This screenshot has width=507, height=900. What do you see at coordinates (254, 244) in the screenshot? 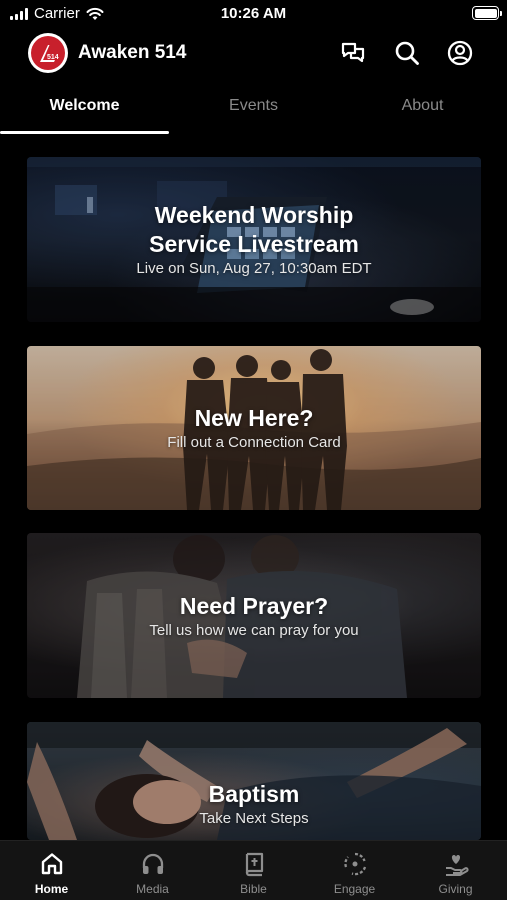
I see `card-title-line2: Service Livestream` at bounding box center [254, 244].